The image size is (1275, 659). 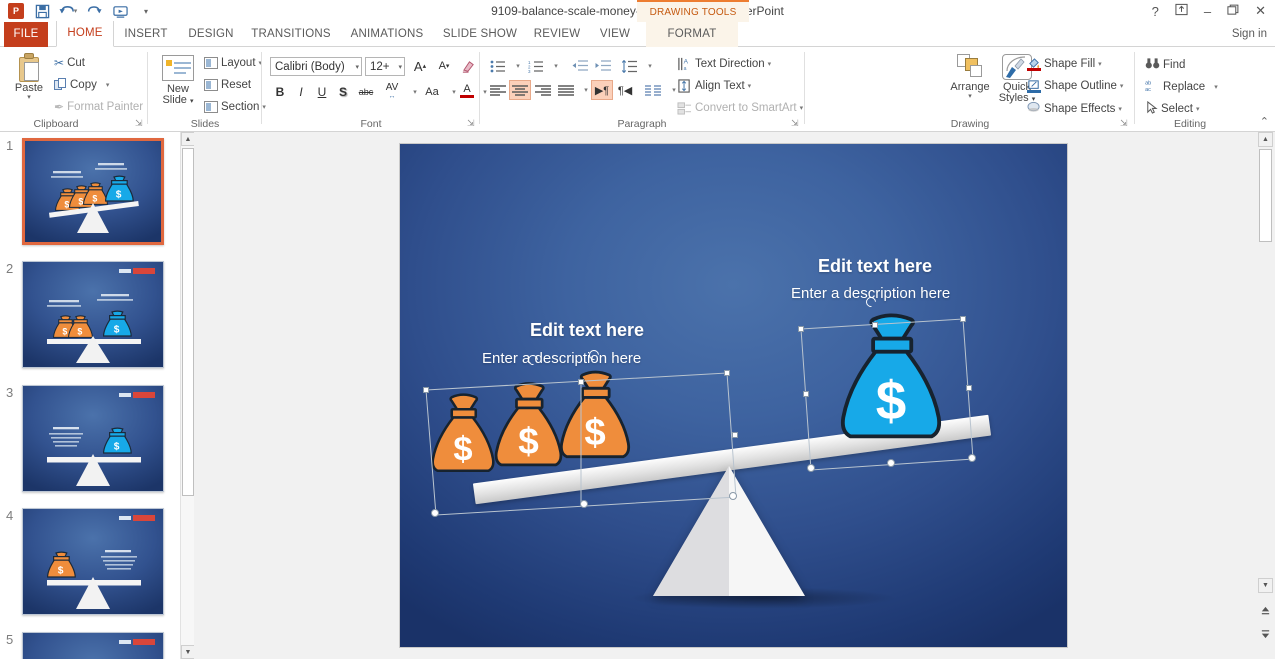 What do you see at coordinates (1172, 108) in the screenshot?
I see `select-button: Select ▾` at bounding box center [1172, 108].